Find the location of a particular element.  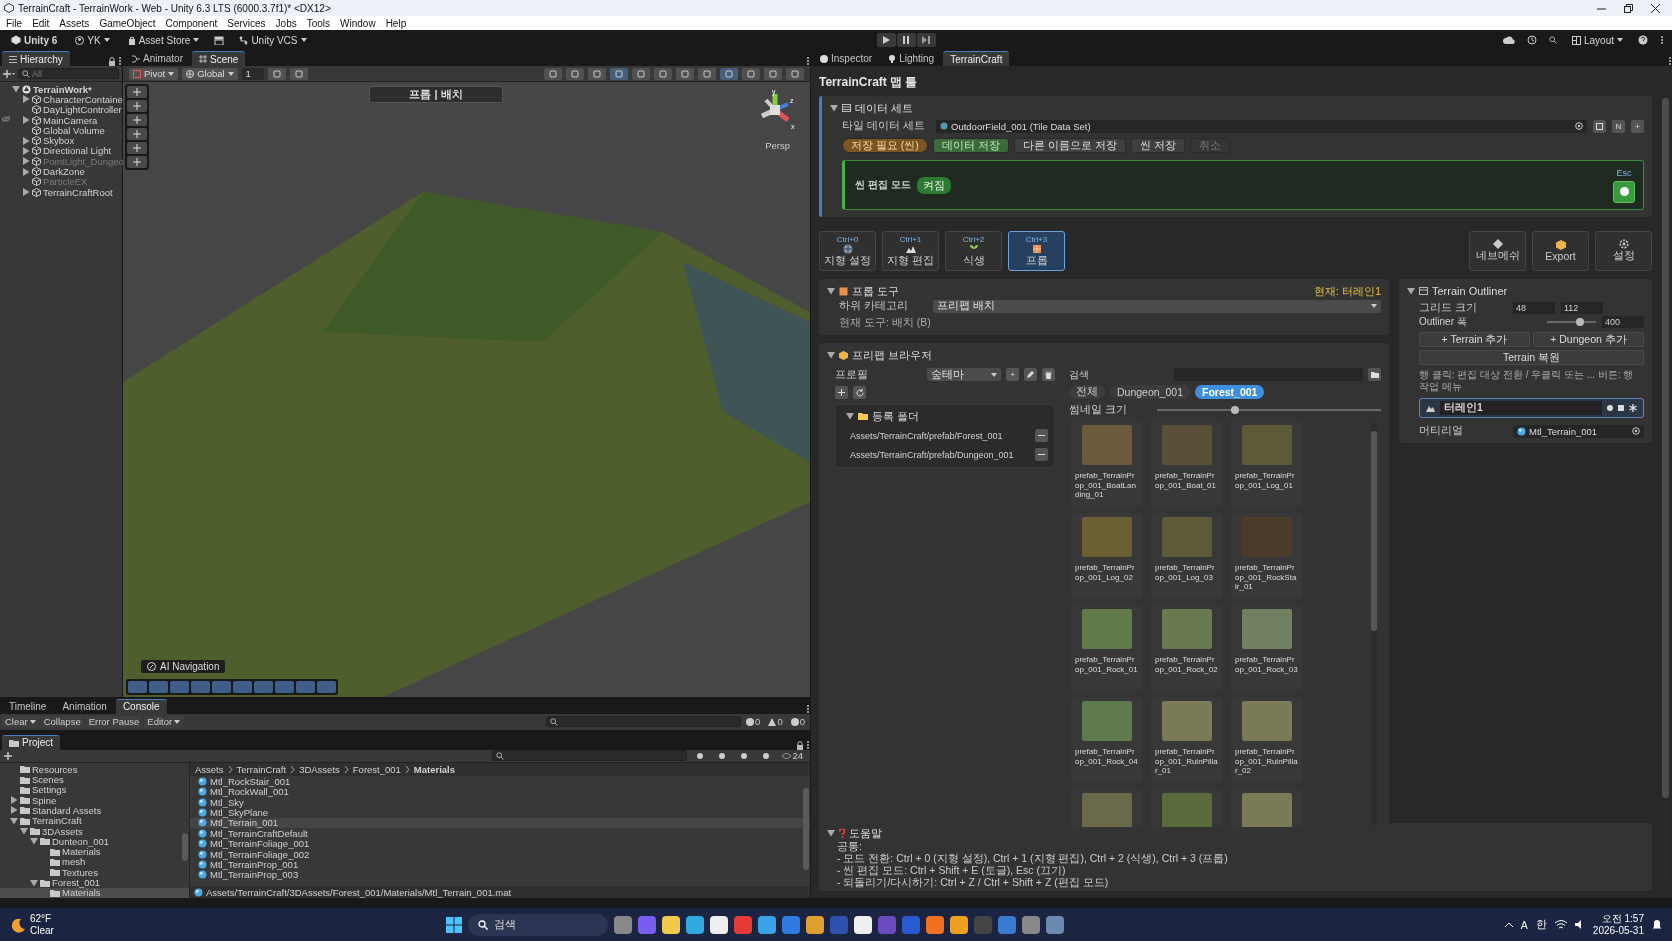

section-header: 도움말 is located at coordinates (865, 833).